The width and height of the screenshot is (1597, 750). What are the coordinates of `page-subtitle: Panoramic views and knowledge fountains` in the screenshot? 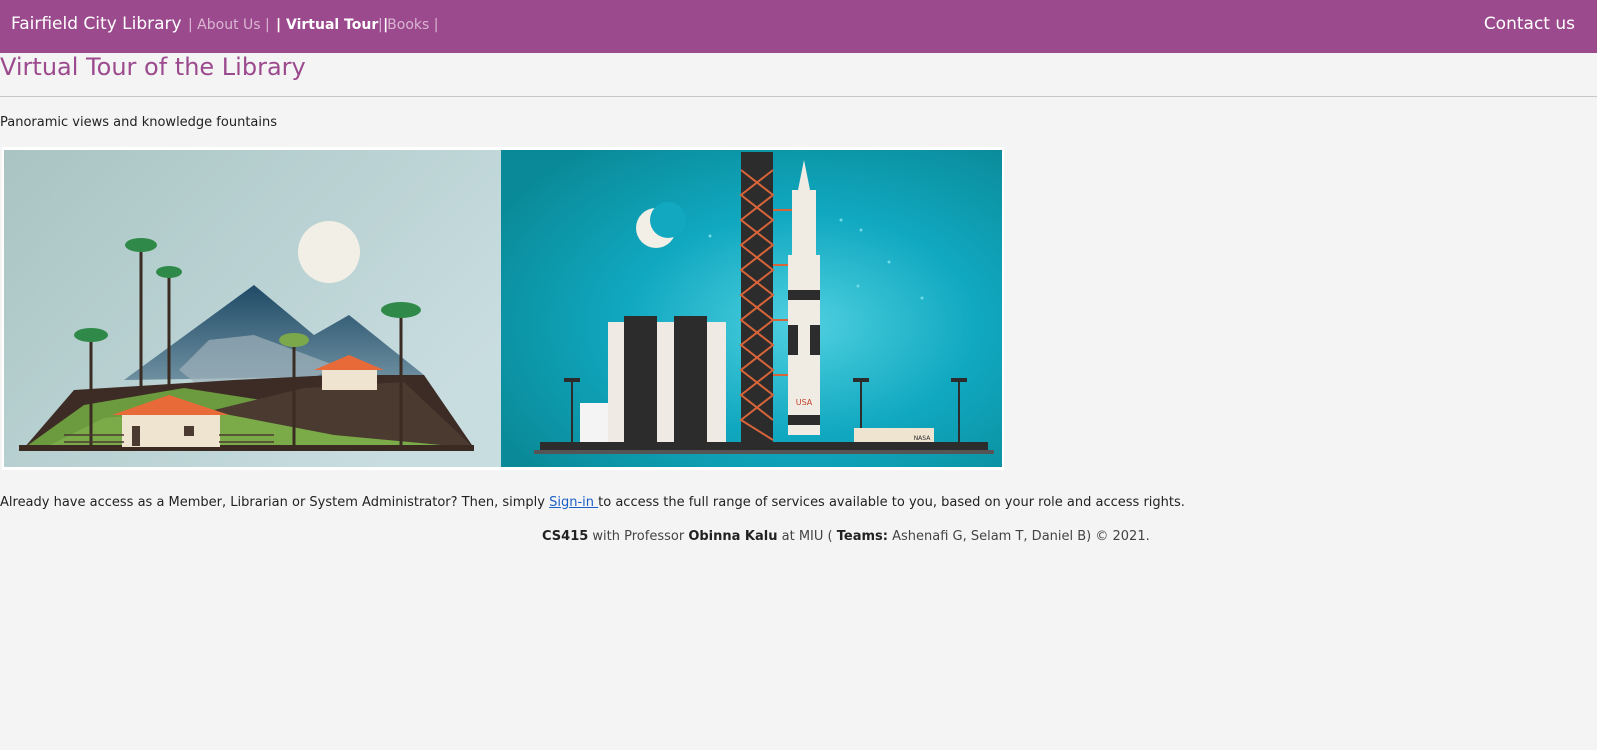 It's located at (139, 122).